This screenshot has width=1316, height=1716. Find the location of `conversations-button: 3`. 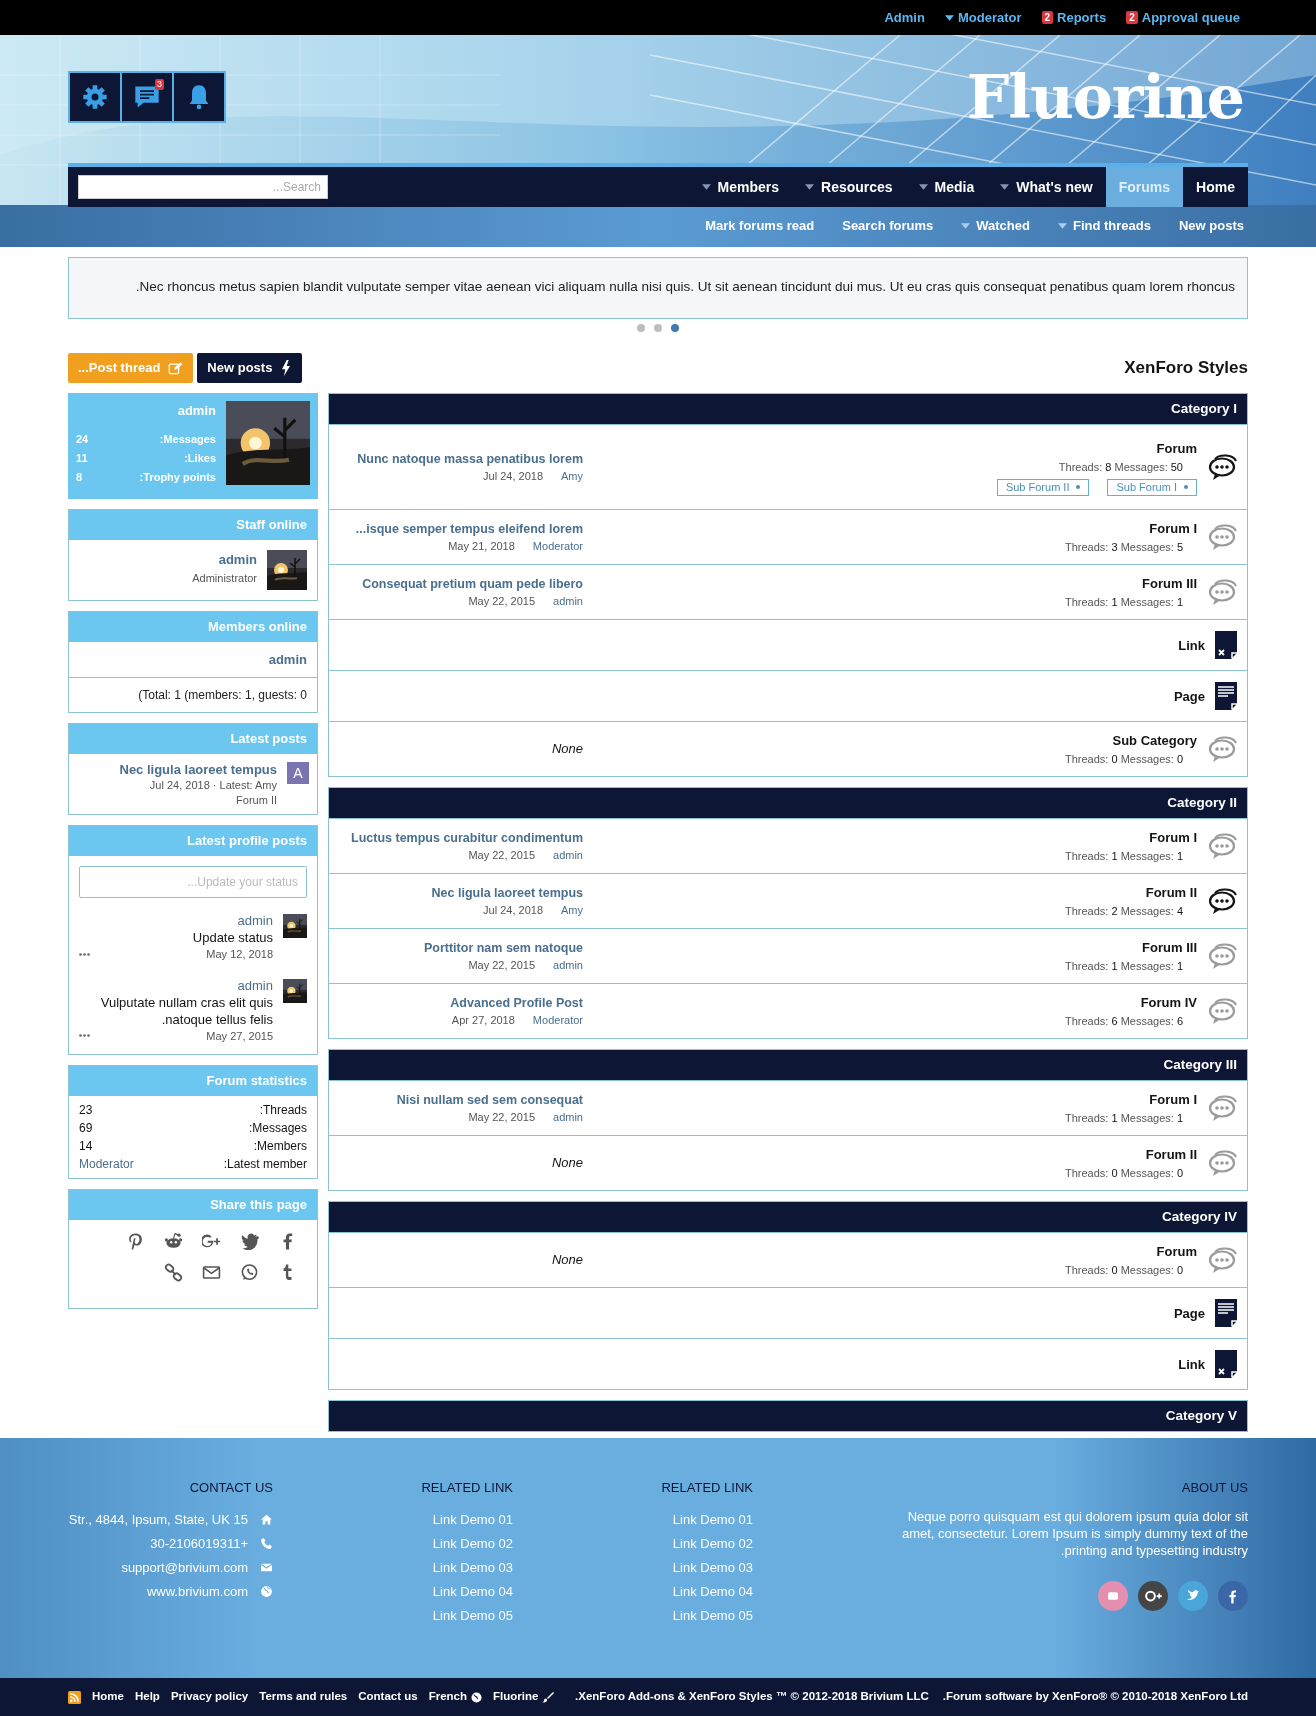

conversations-button: 3 is located at coordinates (147, 97).